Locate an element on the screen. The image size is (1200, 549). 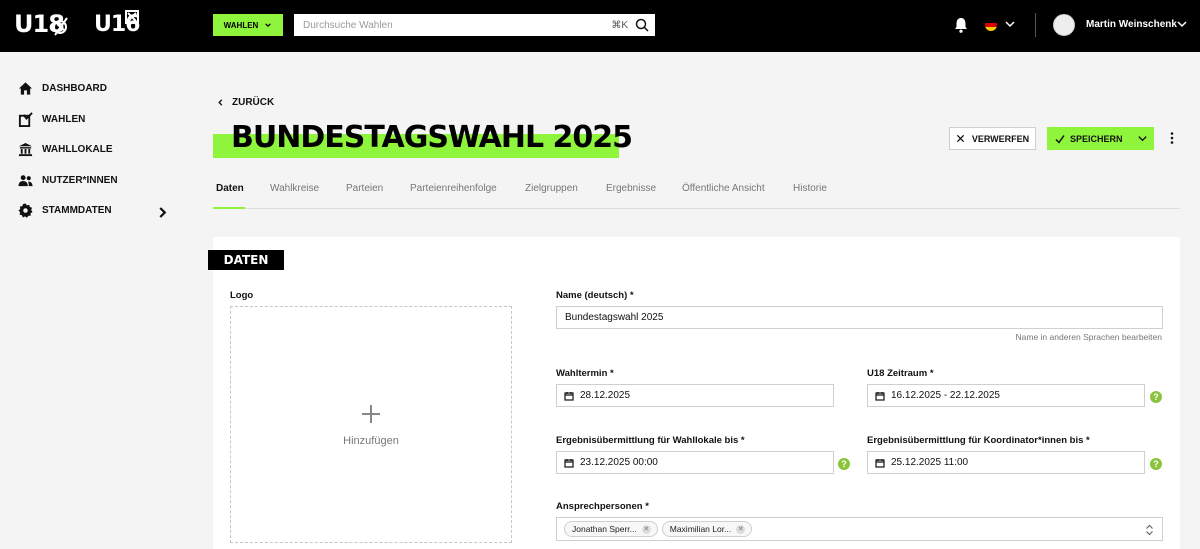
name-label: Name (deutsch) * is located at coordinates (595, 295).